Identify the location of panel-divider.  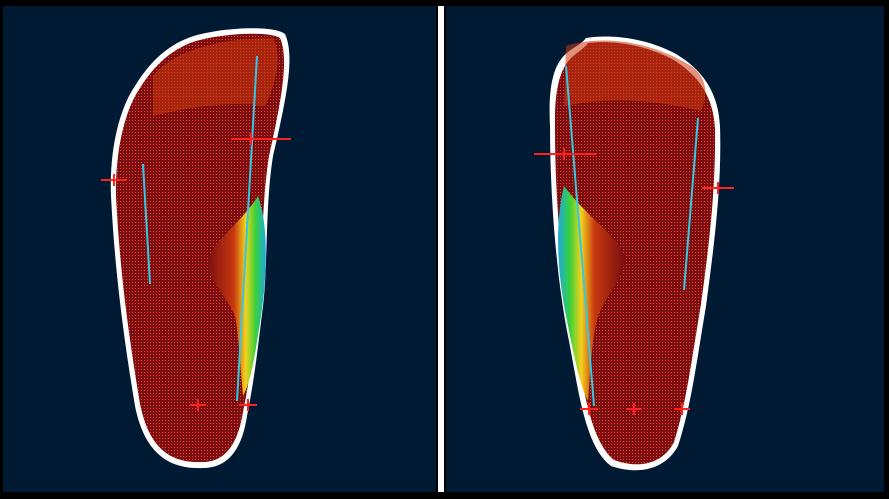
(441, 249).